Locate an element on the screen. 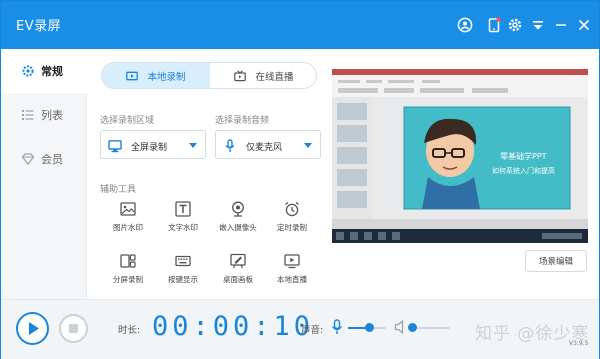  image-icon is located at coordinates (128, 209).